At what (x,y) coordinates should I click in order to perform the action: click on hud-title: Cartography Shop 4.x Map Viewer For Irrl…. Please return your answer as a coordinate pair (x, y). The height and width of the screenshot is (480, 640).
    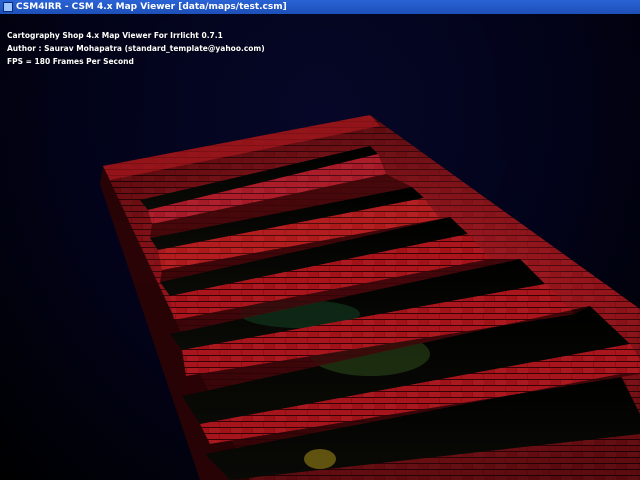
    Looking at the image, I should click on (115, 35).